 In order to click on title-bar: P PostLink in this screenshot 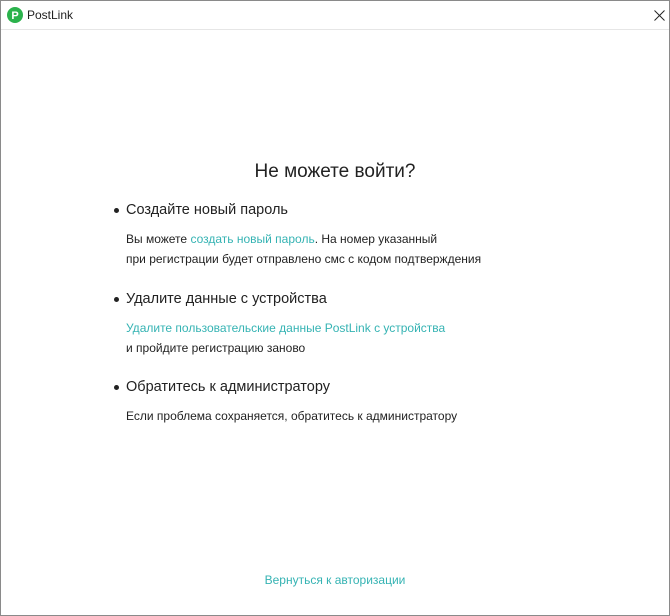, I will do `click(335, 15)`.